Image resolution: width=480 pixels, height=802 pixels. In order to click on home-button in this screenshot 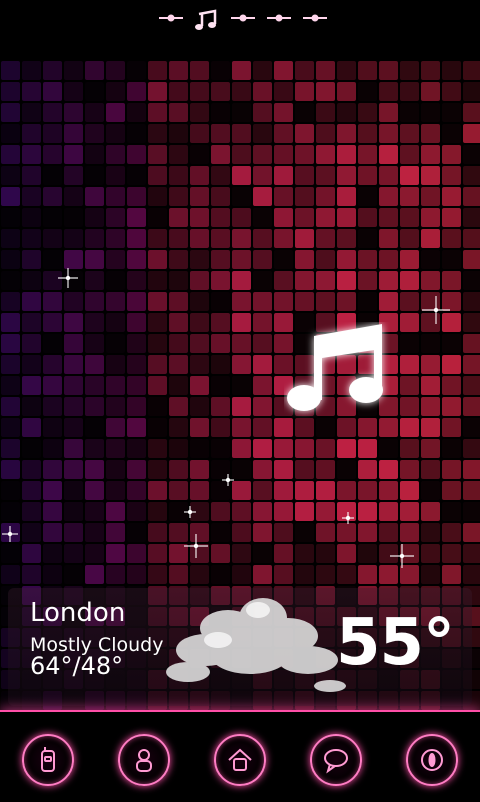, I will do `click(240, 760)`.